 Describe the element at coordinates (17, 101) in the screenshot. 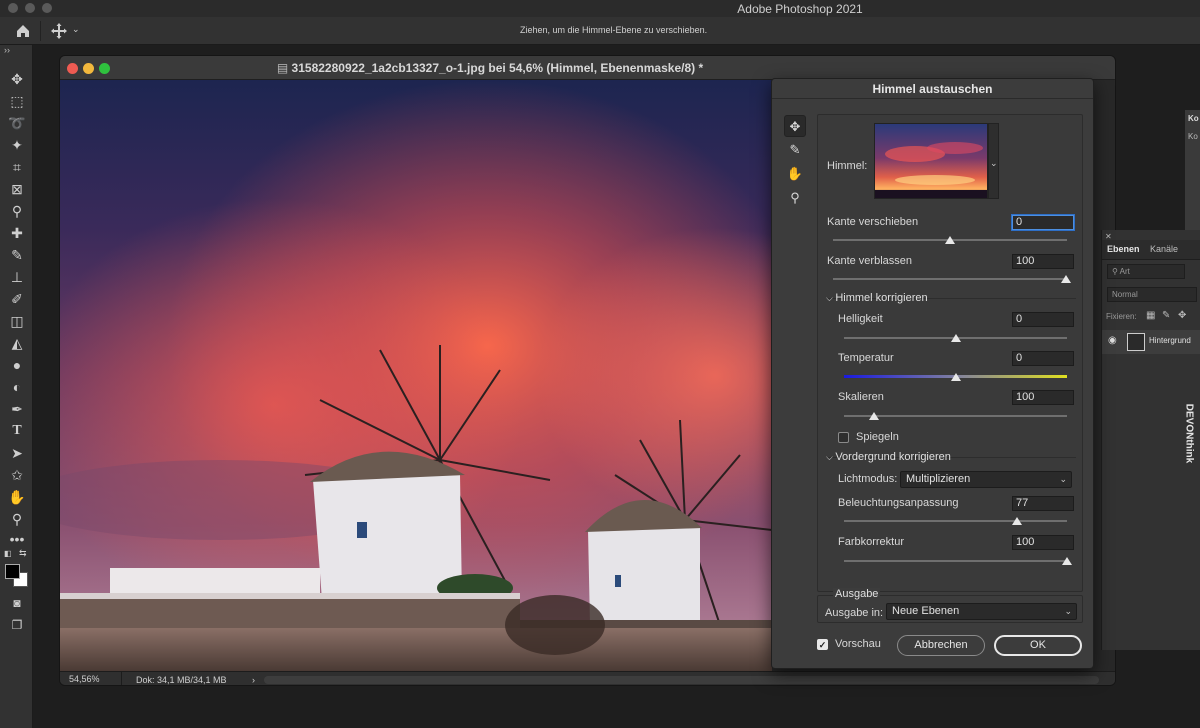

I see `marquee-tool-icon: ⬚` at that location.